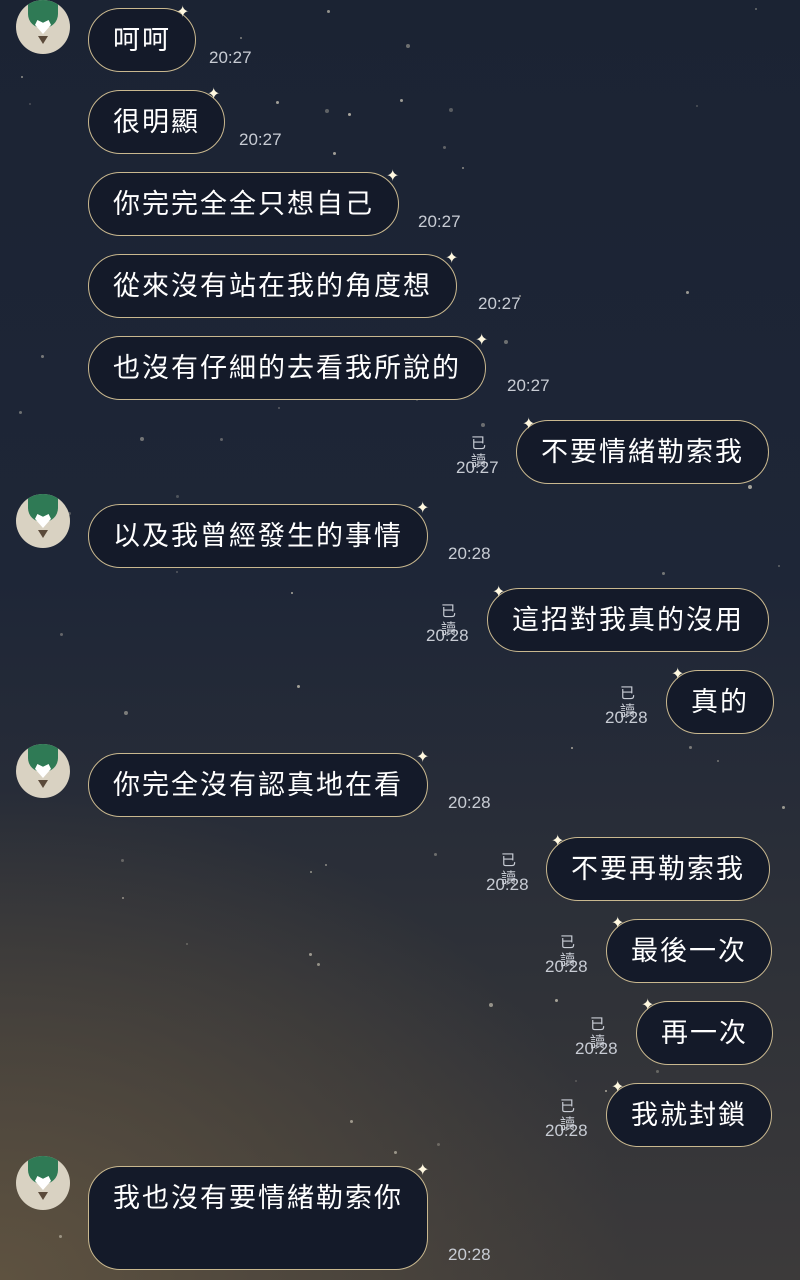  I want to click on message-text: 不要情緒勒索我, so click(642, 452).